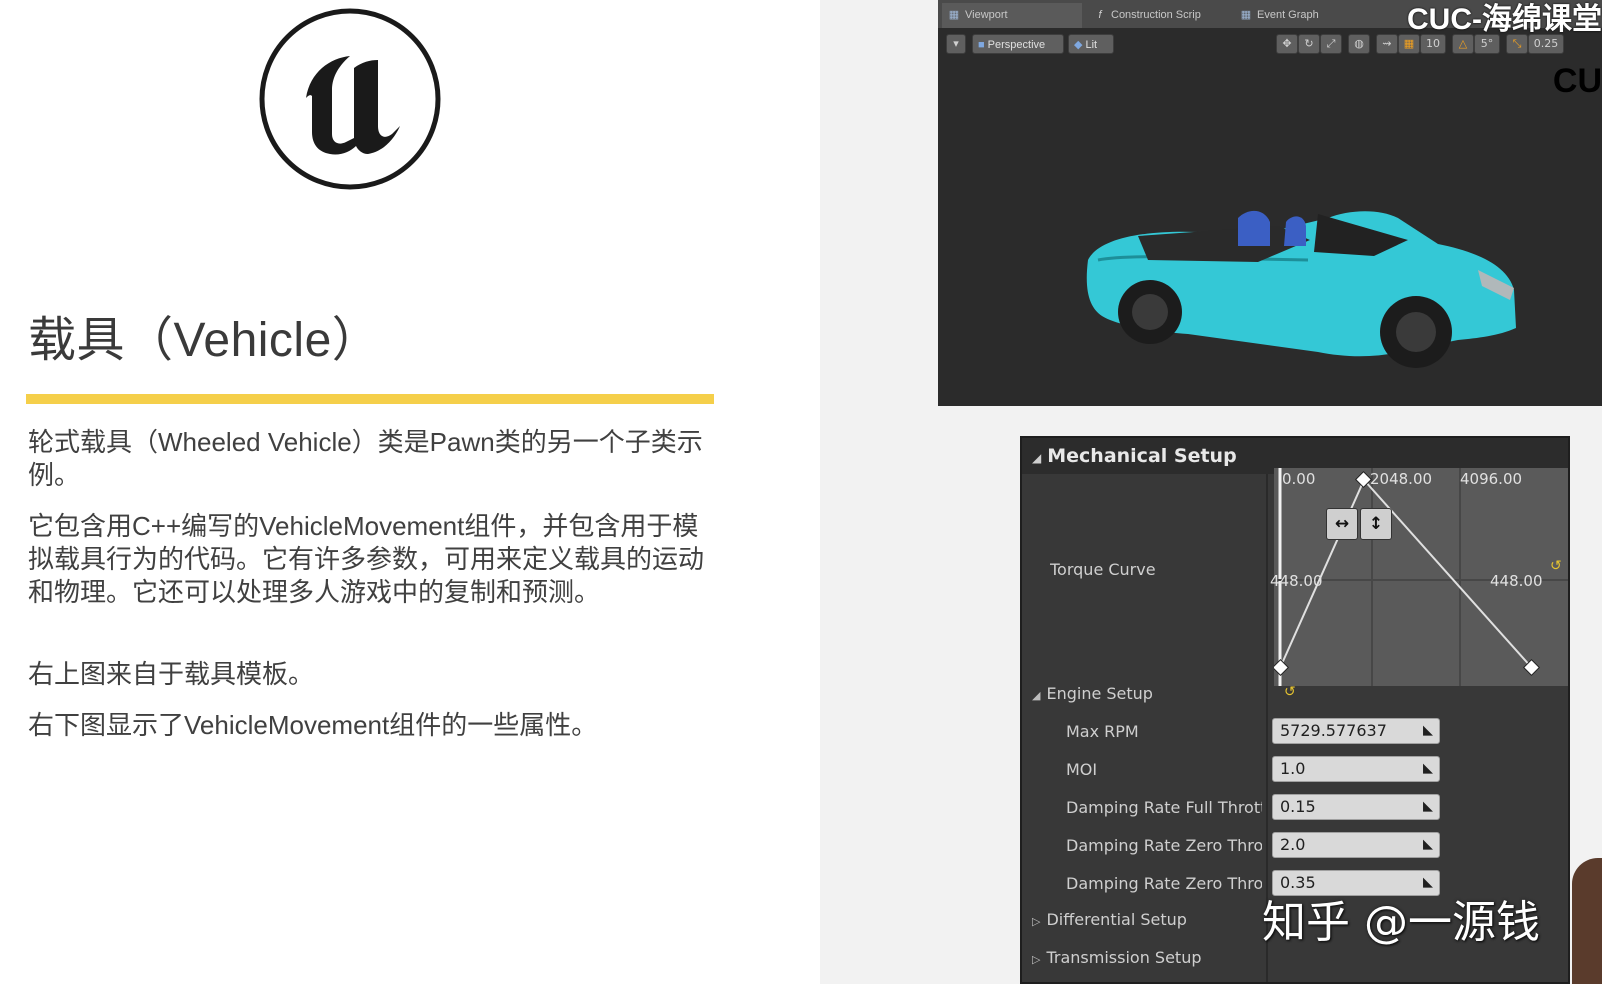  I want to click on torque-curve-label: Torque Curve, so click(1103, 569).